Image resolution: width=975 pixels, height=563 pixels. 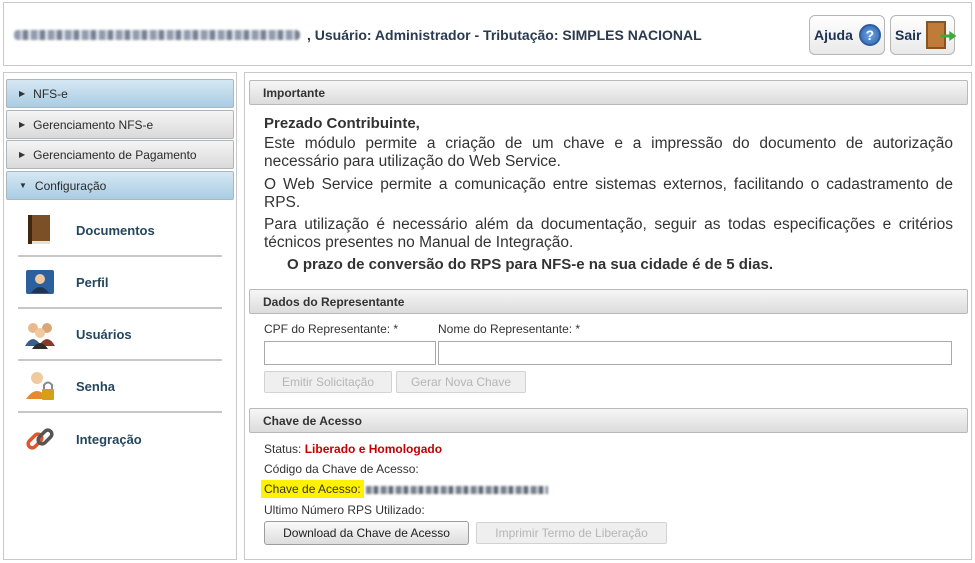 What do you see at coordinates (104, 334) in the screenshot?
I see `menu-item-label: Usuários` at bounding box center [104, 334].